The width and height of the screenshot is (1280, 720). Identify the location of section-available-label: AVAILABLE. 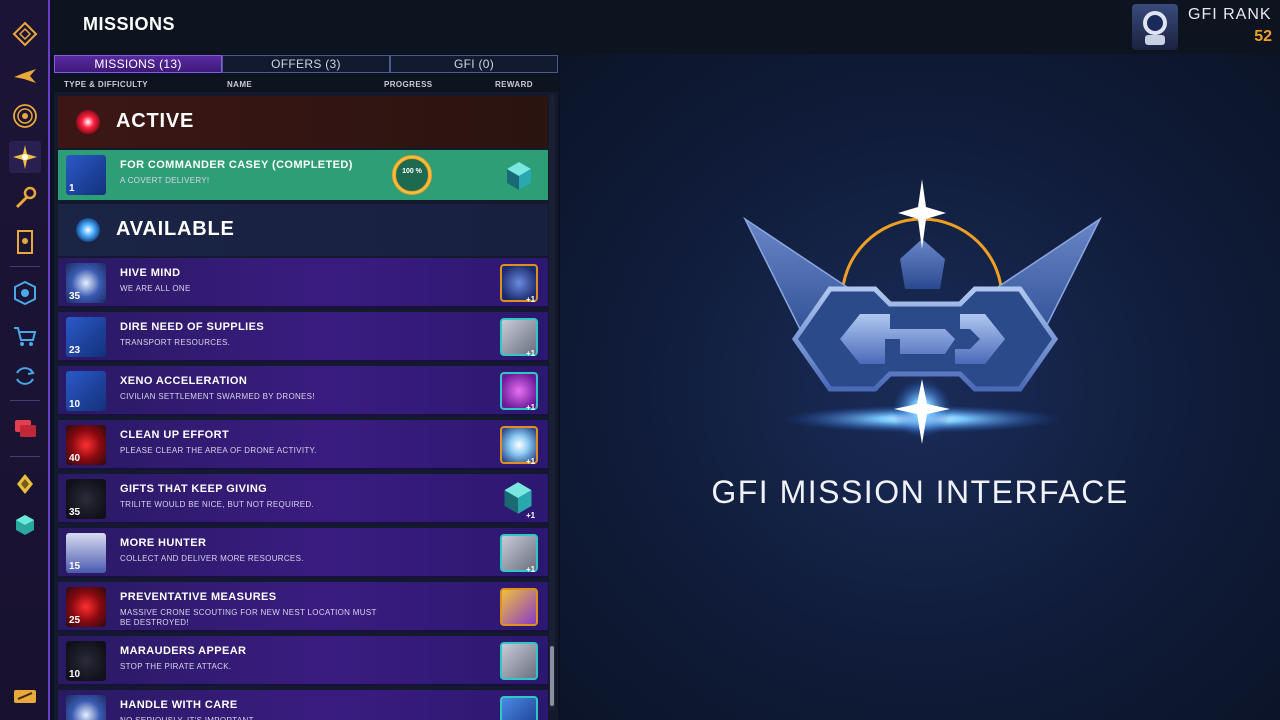
(175, 229).